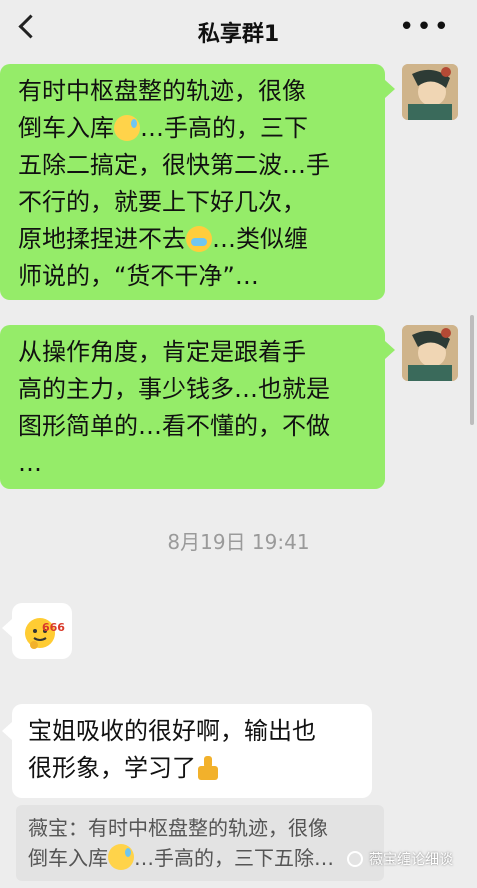 The height and width of the screenshot is (888, 477). Describe the element at coordinates (199, 239) in the screenshot. I see `cry-laugh-emoji` at that location.